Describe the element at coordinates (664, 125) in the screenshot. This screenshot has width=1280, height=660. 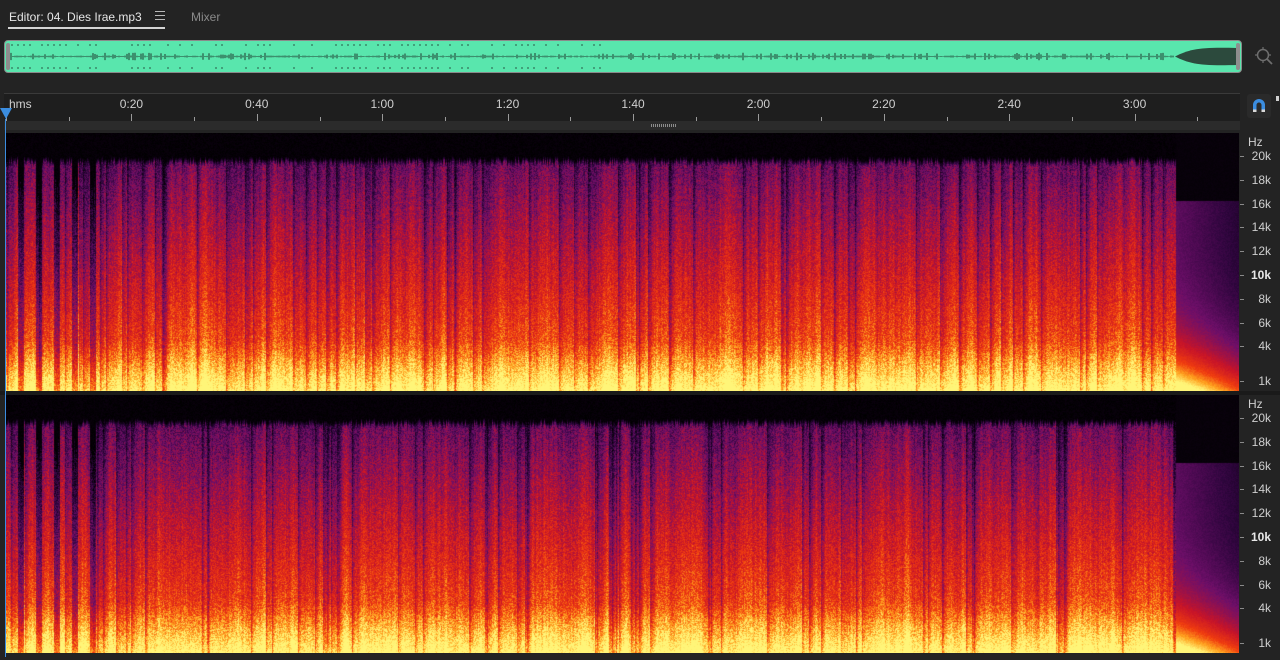
I see `splitter-grip` at that location.